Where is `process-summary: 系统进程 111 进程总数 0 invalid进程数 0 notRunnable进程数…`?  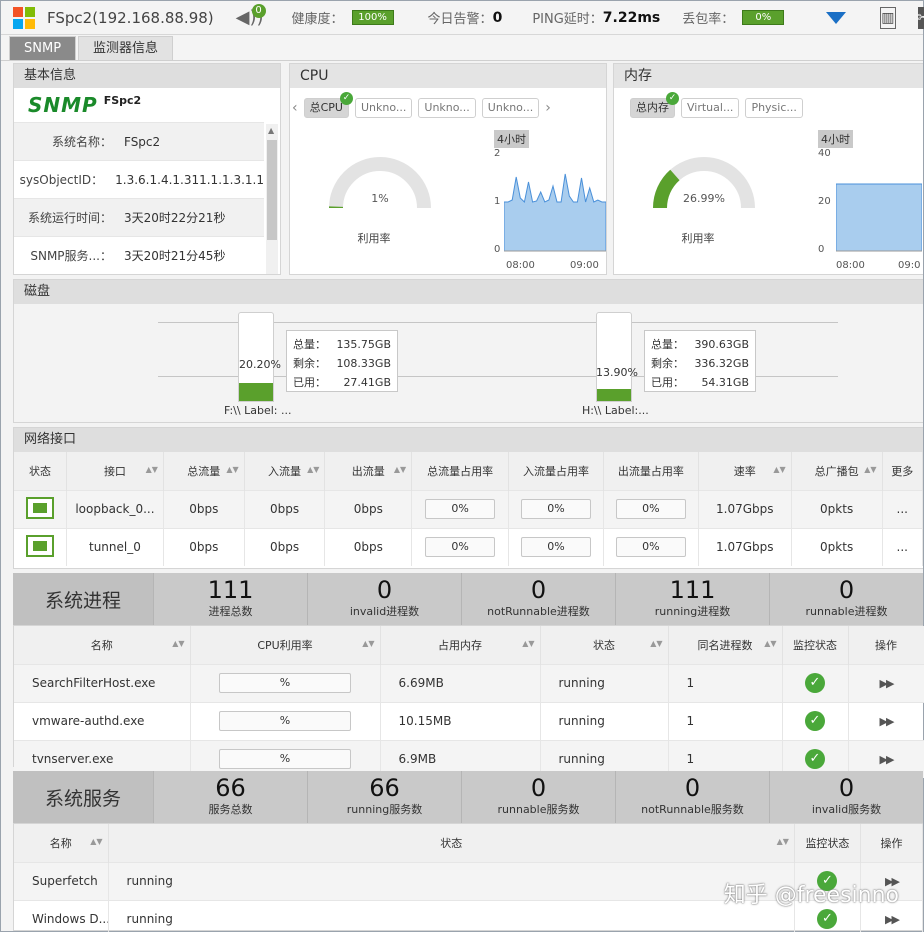
process-summary: 系统进程 111 进程总数 0 invalid进程数 0 notRunnable进程数… is located at coordinates (468, 599).